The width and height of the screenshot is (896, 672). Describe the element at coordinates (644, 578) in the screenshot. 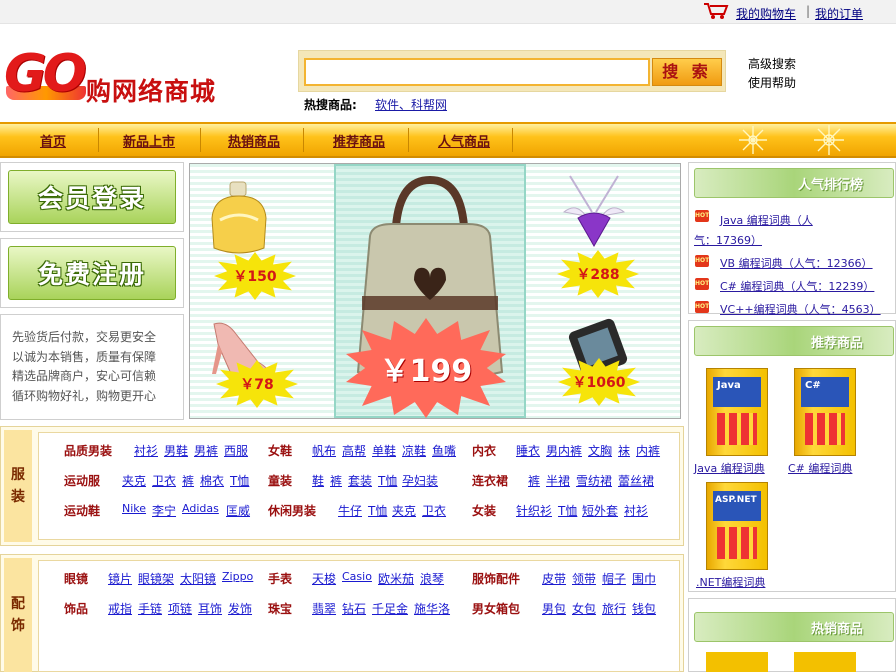

I see `category-link: 围巾` at that location.